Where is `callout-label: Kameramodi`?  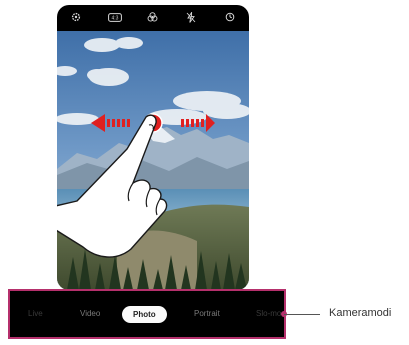 callout-label: Kameramodi is located at coordinates (360, 313).